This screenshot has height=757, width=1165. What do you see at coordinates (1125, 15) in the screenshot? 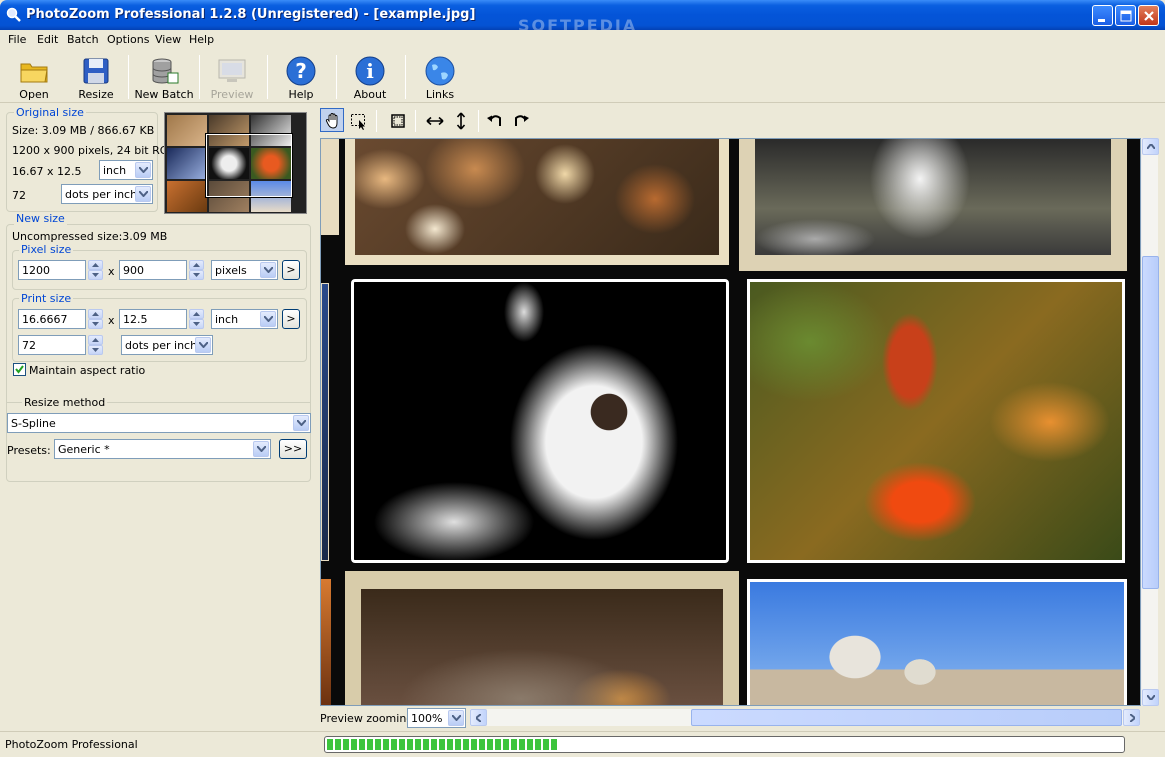
I see `maximize-button` at bounding box center [1125, 15].